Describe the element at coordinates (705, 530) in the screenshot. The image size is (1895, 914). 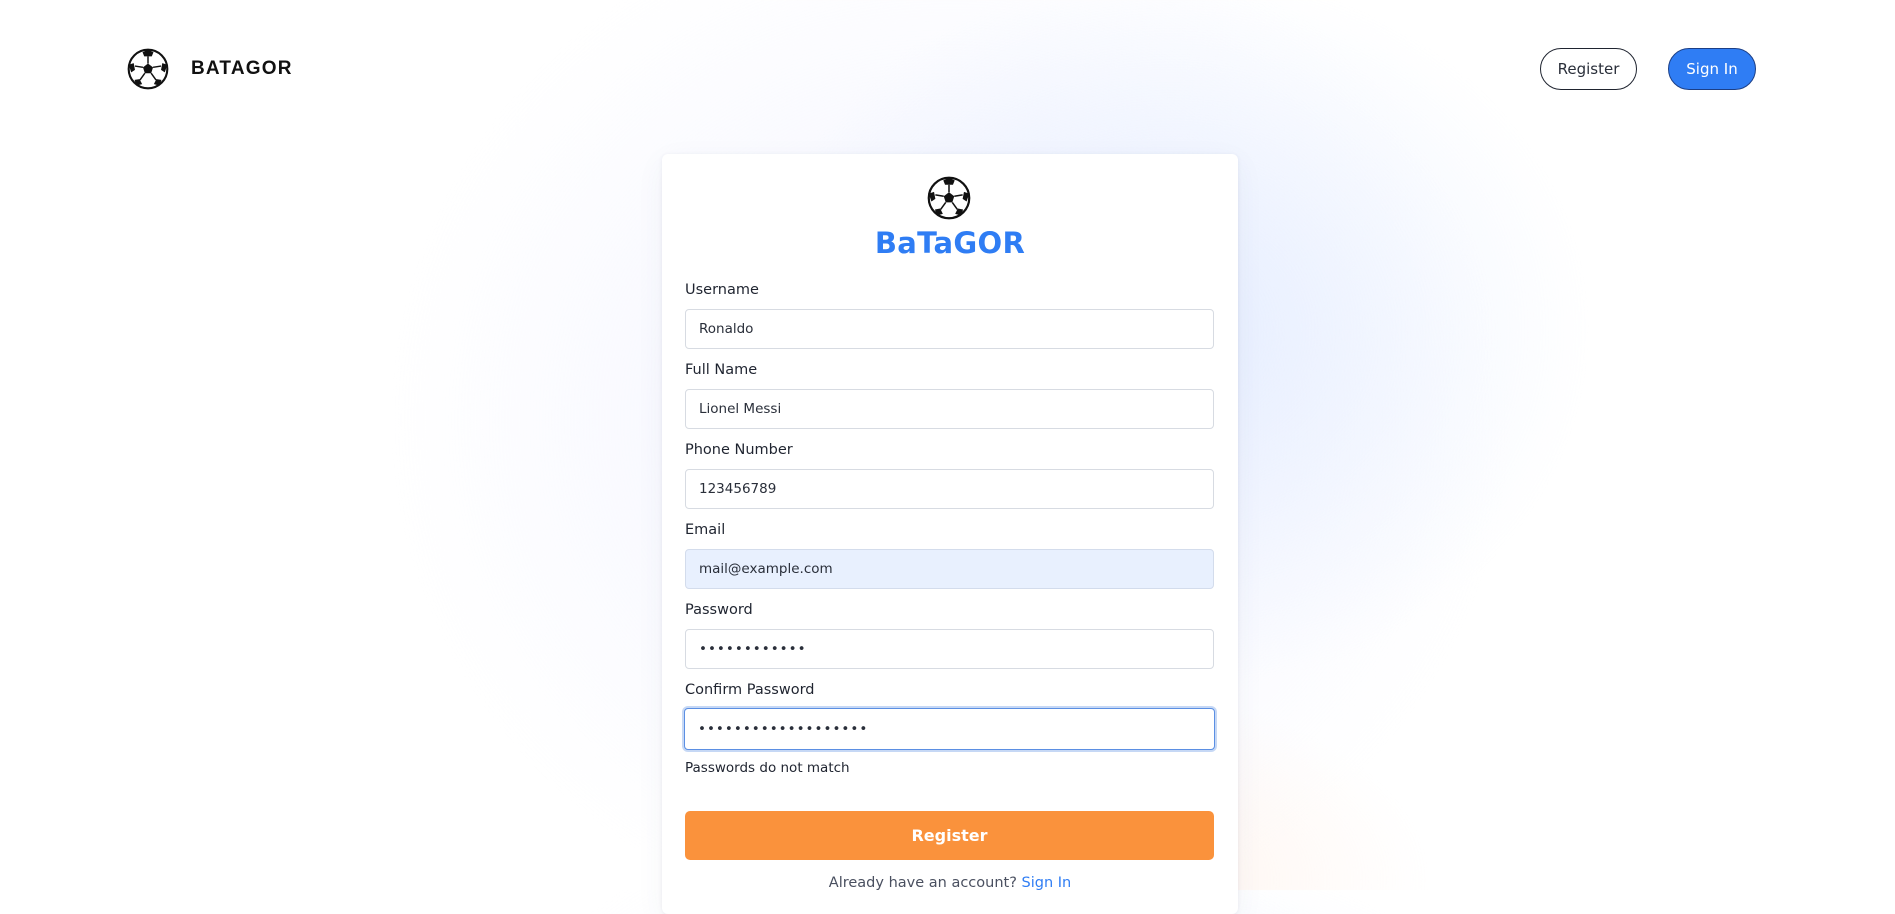
I see `email-label: Email` at that location.